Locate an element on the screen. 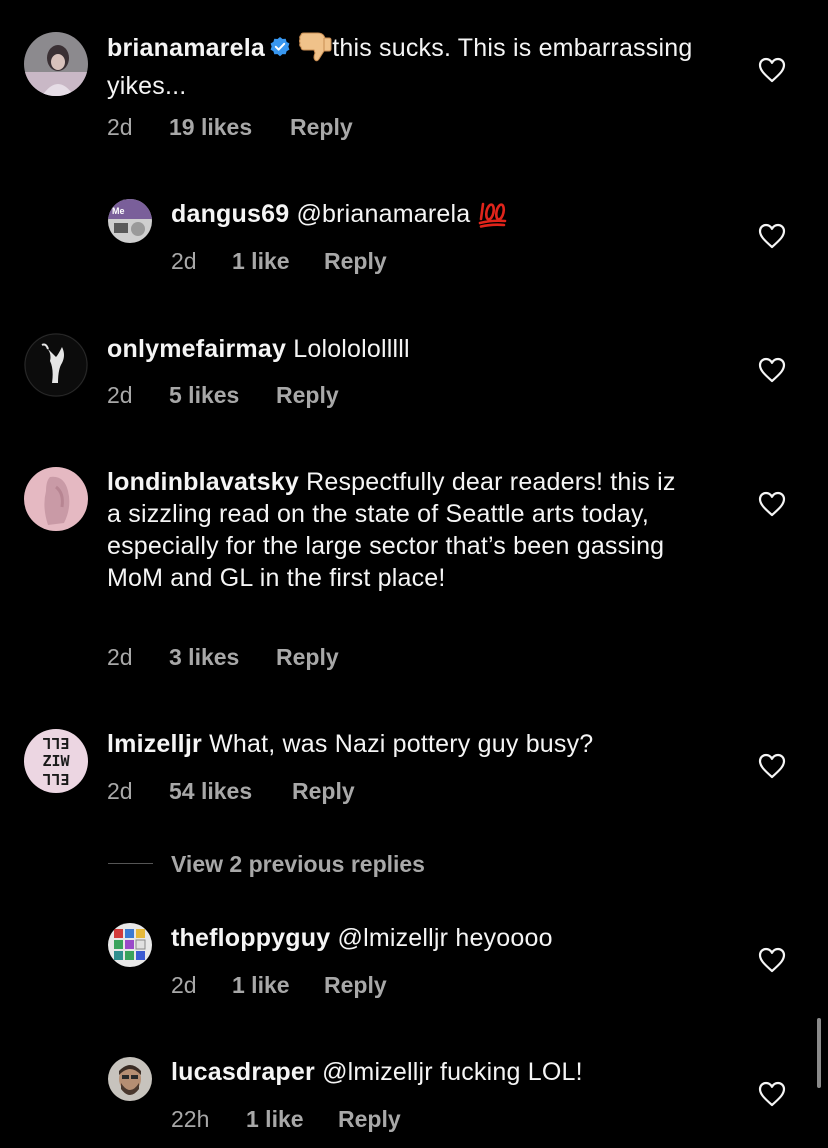 This screenshot has width=828, height=1148. hundred-points-emoji-icon is located at coordinates (493, 218).